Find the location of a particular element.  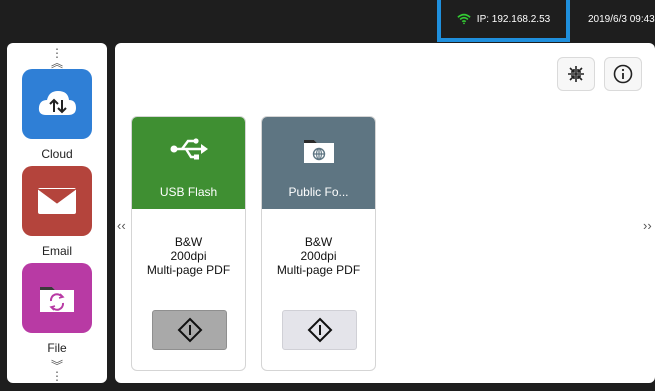

folder-sync-icon is located at coordinates (57, 299).